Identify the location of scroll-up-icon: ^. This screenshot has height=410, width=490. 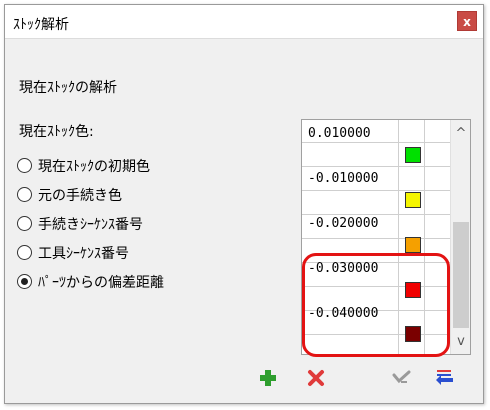
(460, 134).